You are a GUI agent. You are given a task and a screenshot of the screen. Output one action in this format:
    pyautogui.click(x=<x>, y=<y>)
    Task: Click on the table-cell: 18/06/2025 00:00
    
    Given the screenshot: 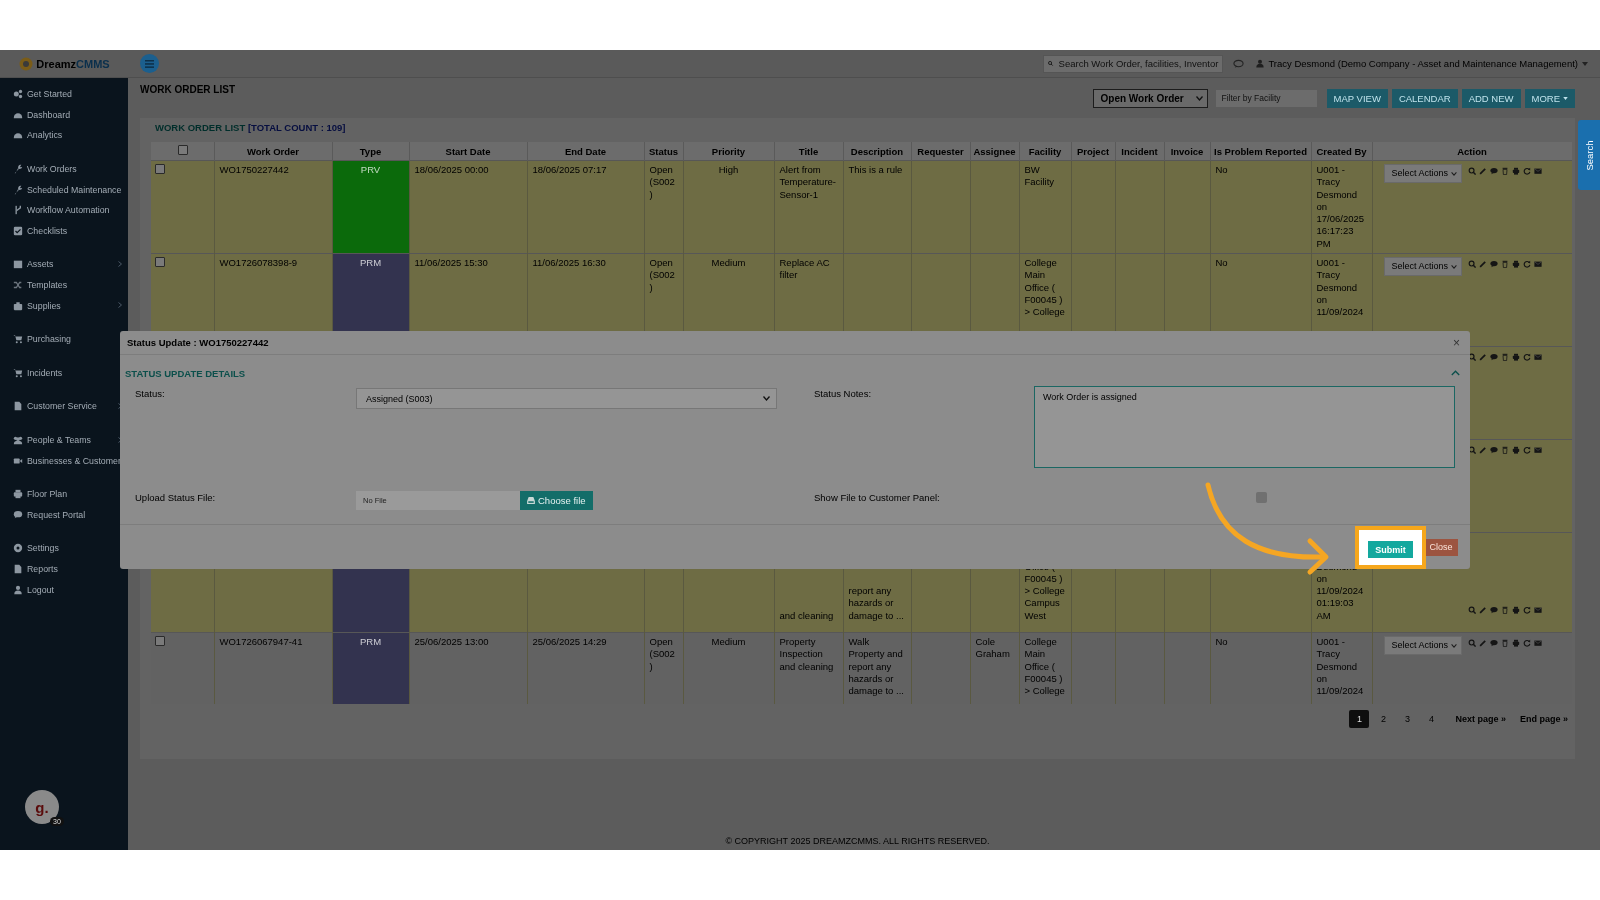 What is the action you would take?
    pyautogui.click(x=468, y=207)
    